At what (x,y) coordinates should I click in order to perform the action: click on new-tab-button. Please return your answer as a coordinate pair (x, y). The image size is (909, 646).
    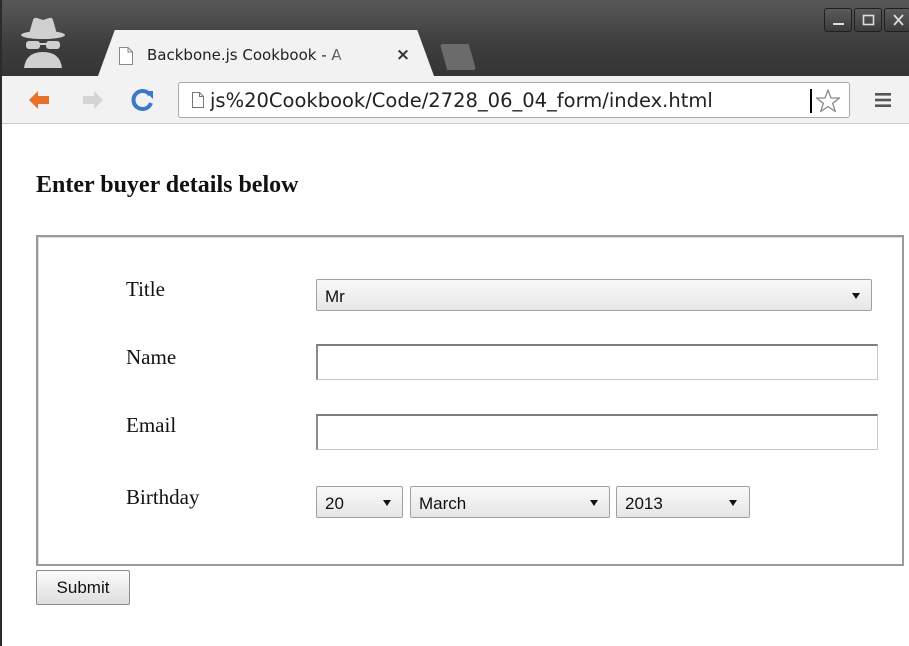
    Looking at the image, I should click on (458, 57).